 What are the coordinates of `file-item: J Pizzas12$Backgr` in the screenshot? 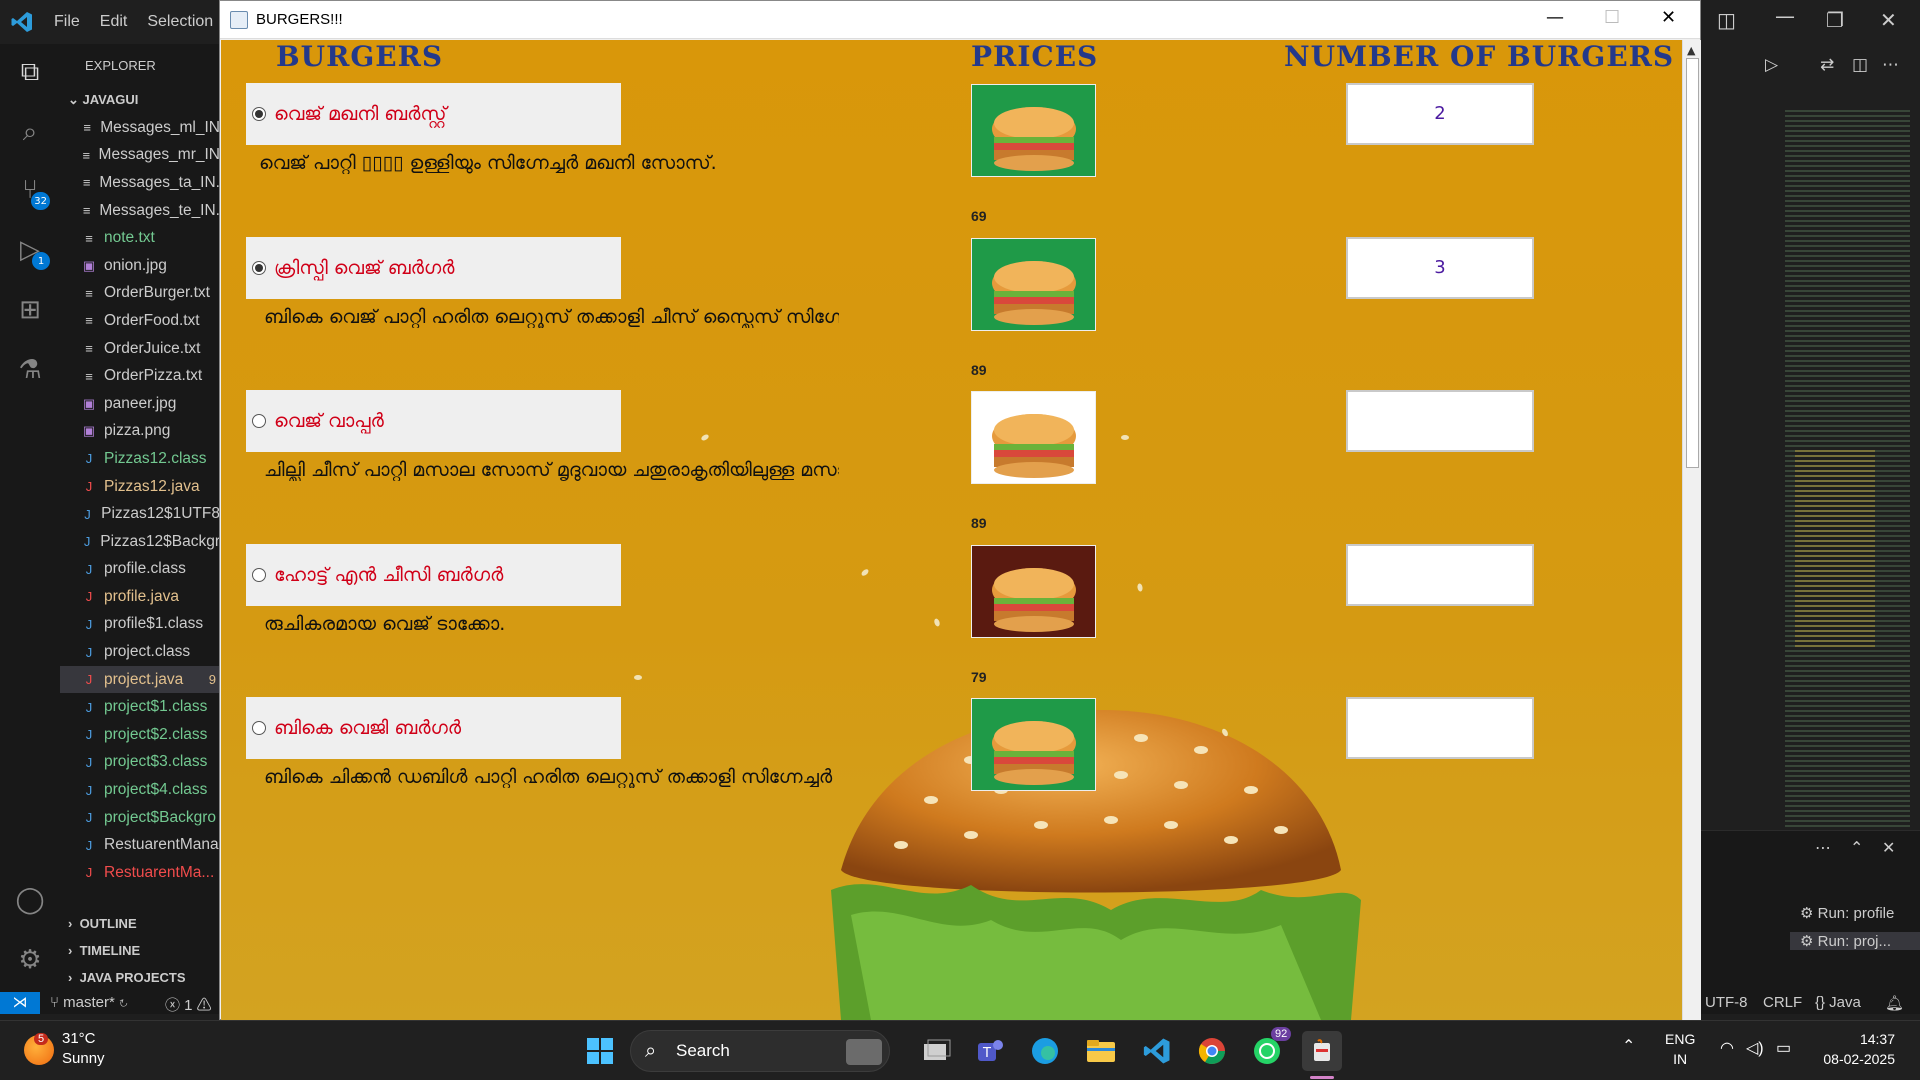 It's located at (140, 542).